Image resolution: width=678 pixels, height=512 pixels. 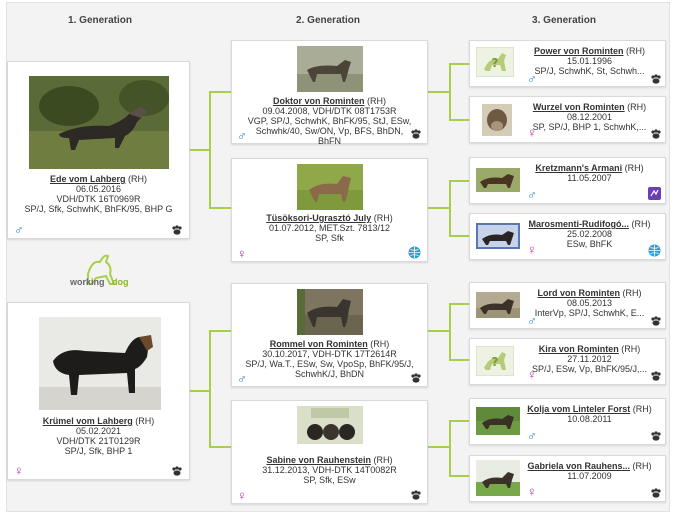 I want to click on birth-date-registration: 01.07.2012, MET.Szt. 7813/12, so click(x=329, y=228).